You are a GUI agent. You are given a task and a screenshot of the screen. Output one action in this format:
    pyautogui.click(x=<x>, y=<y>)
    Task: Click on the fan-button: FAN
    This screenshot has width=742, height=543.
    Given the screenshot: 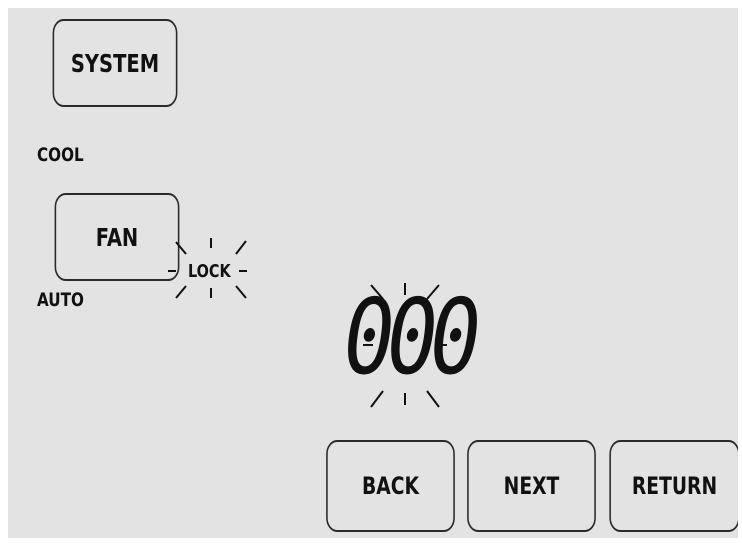 What is the action you would take?
    pyautogui.click(x=117, y=237)
    